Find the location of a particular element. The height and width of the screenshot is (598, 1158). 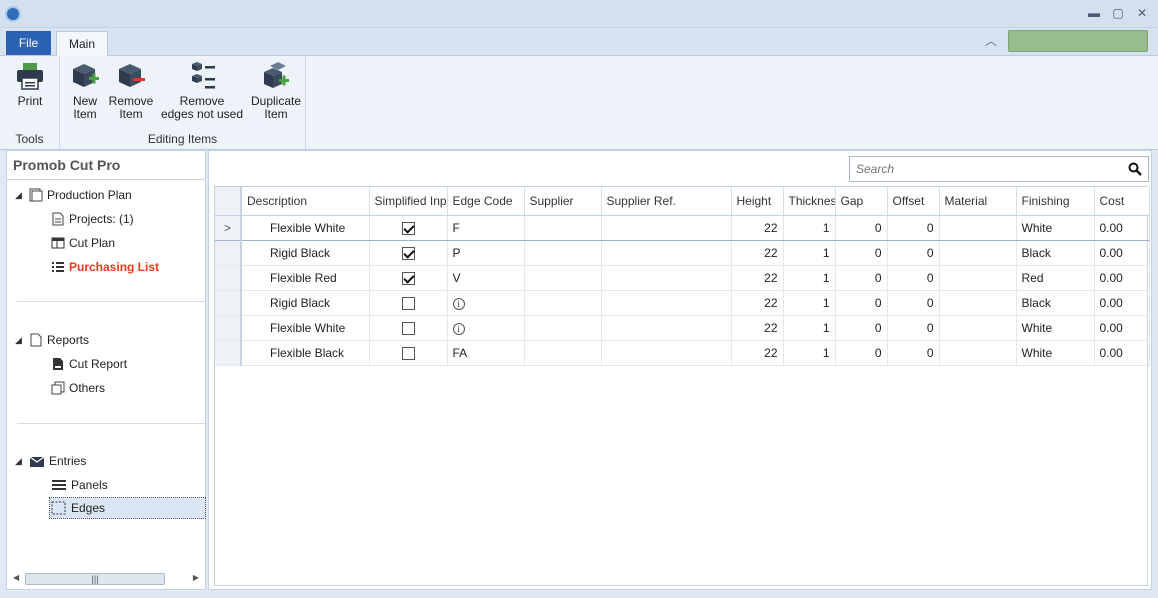

tree-purchasing-list: Purchasing List is located at coordinates (105, 267).